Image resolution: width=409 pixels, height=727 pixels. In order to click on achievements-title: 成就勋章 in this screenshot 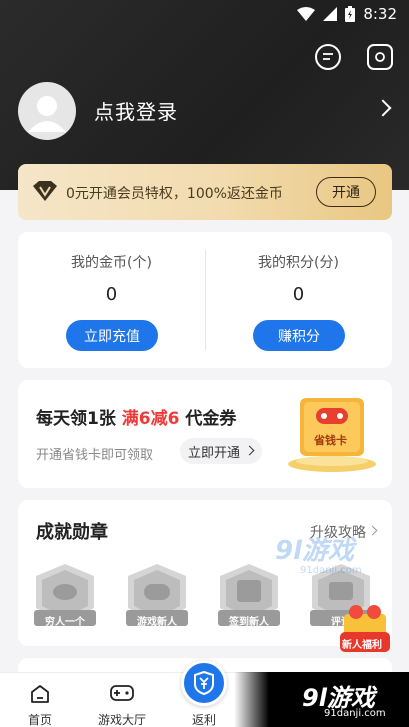, I will do `click(72, 532)`.